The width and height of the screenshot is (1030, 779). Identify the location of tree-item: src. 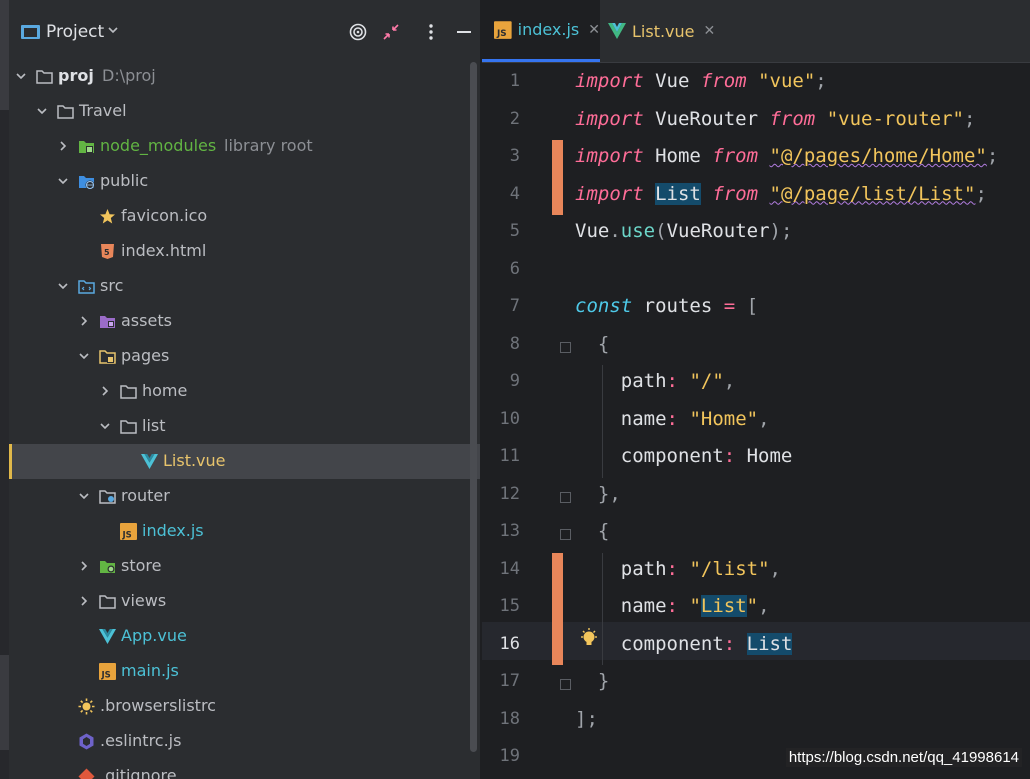
(244, 286).